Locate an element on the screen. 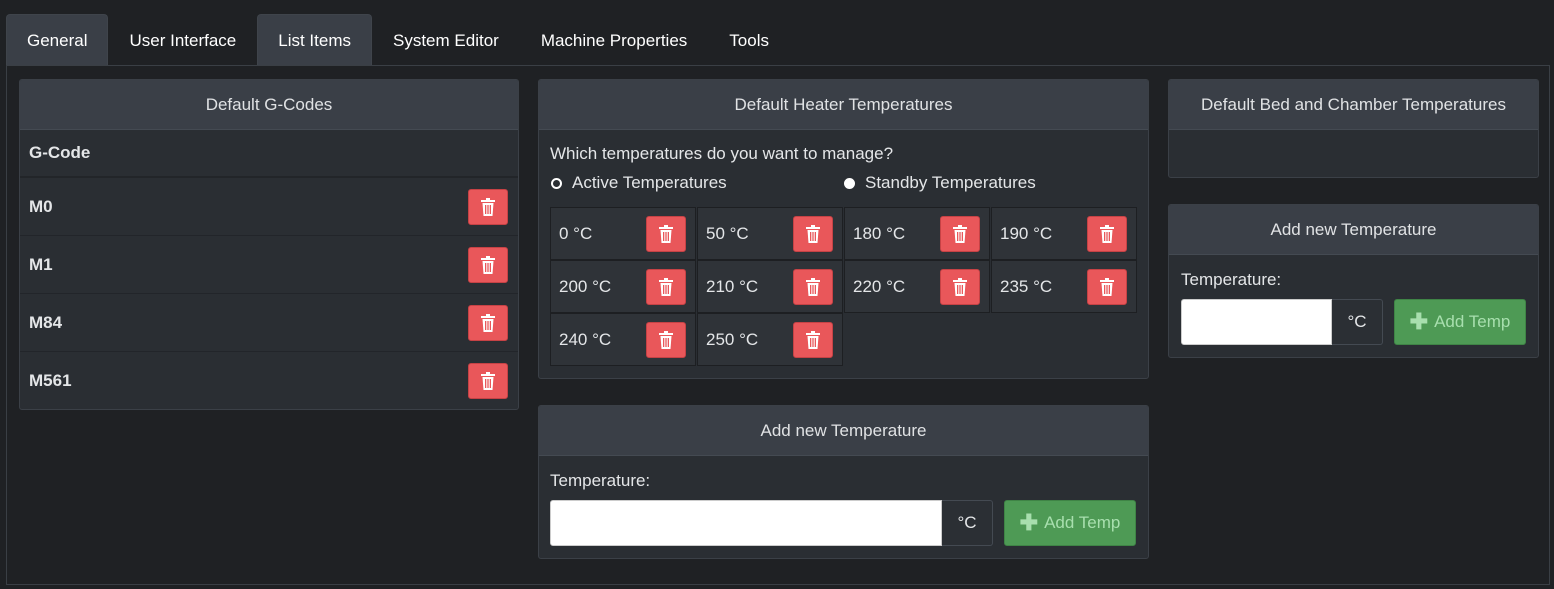 The image size is (1554, 589). gcode-list: M0 M1 M84 M561 is located at coordinates (269, 293).